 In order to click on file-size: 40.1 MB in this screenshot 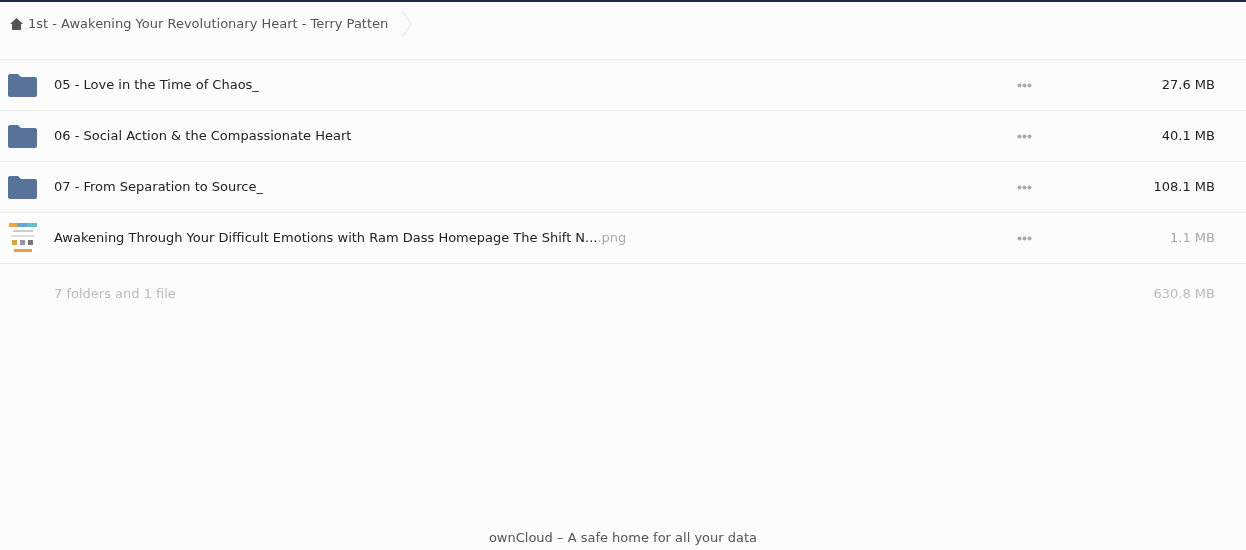, I will do `click(1187, 136)`.